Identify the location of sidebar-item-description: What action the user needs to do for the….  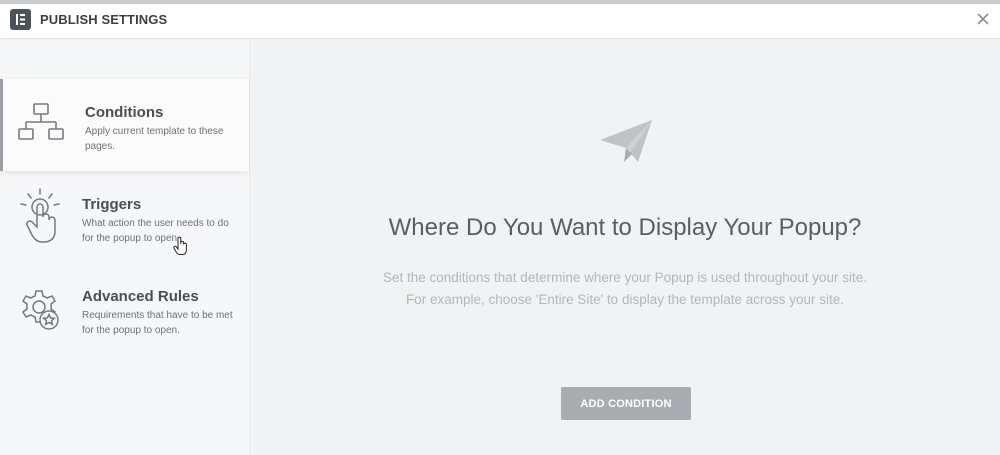
(155, 231).